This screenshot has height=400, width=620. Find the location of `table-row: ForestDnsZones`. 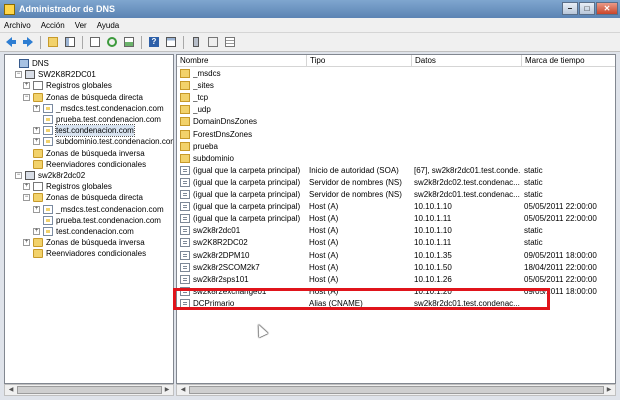

table-row: ForestDnsZones is located at coordinates (396, 135).